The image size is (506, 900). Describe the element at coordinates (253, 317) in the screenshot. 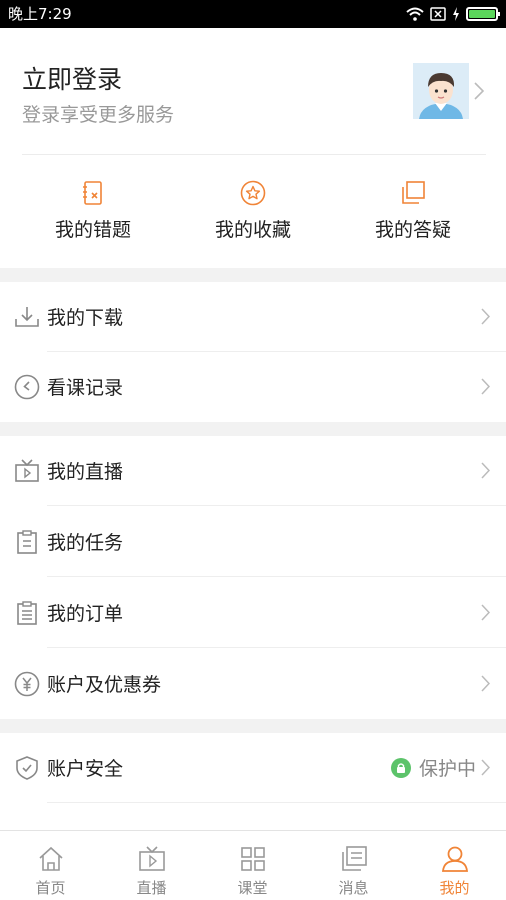

I see `menu-item-downloads: 我的下载` at that location.